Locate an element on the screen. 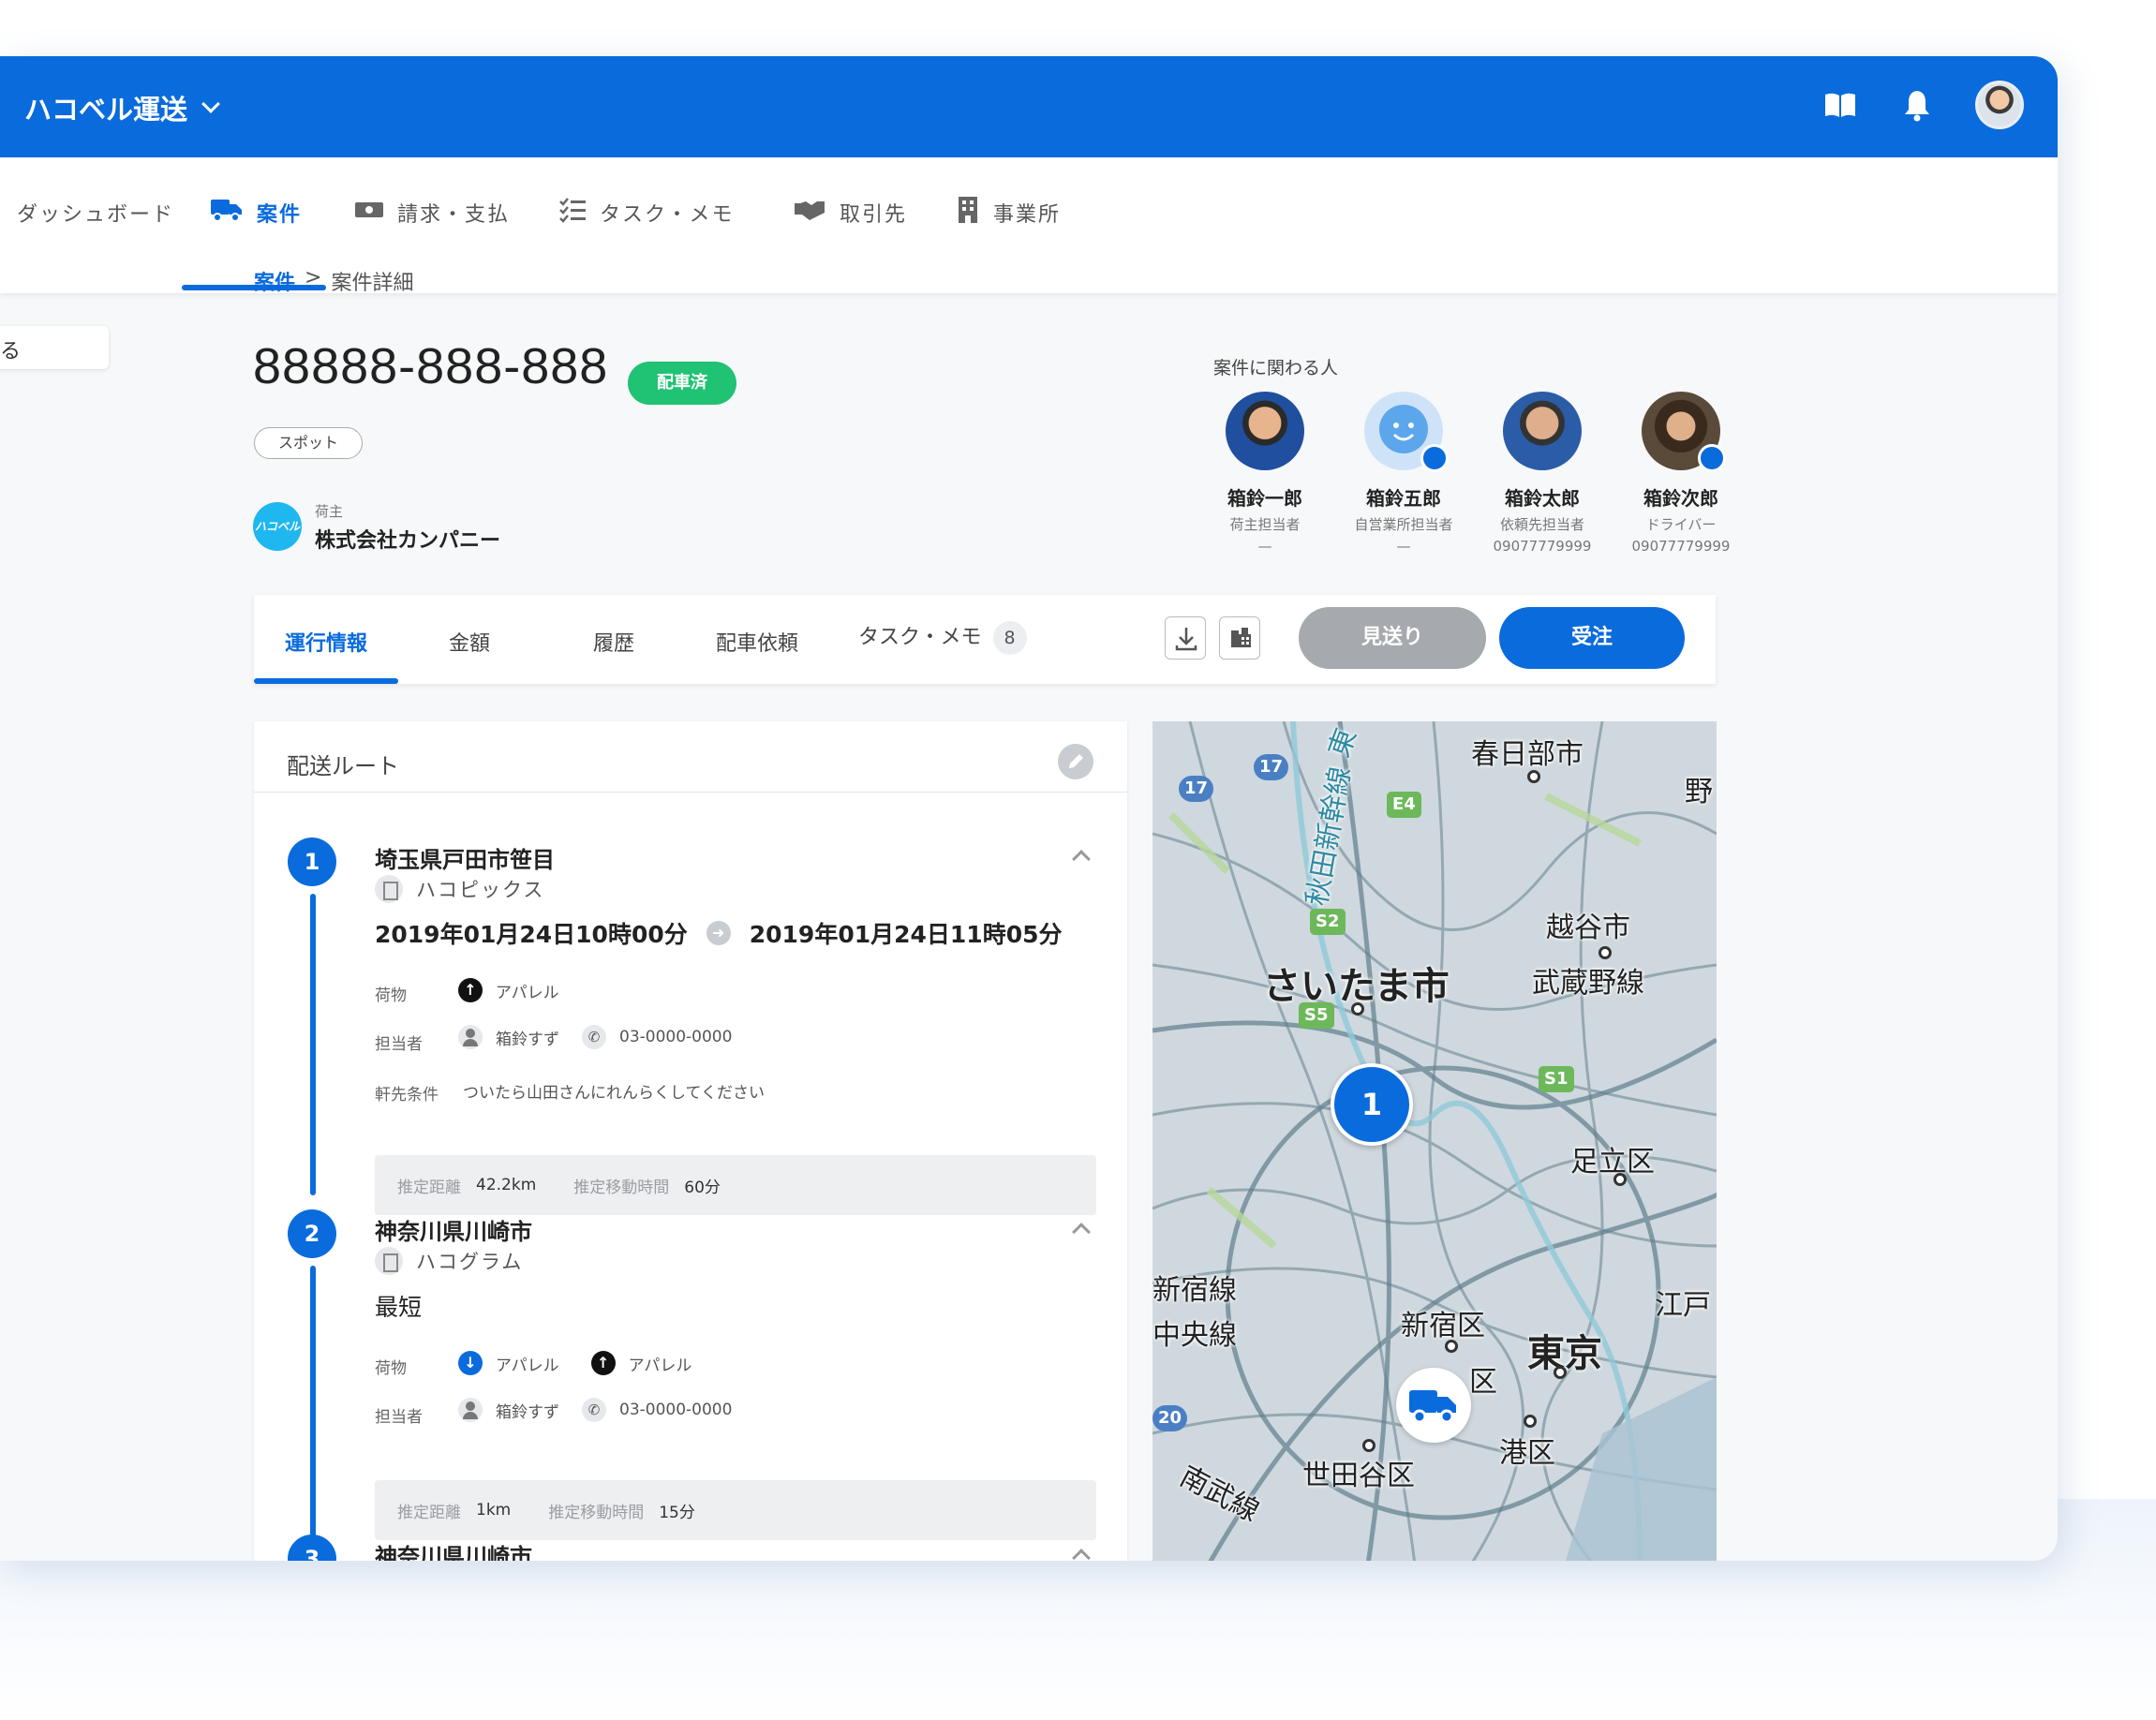 The height and width of the screenshot is (1720, 2156). accept-order-button: 受注 is located at coordinates (1592, 638).